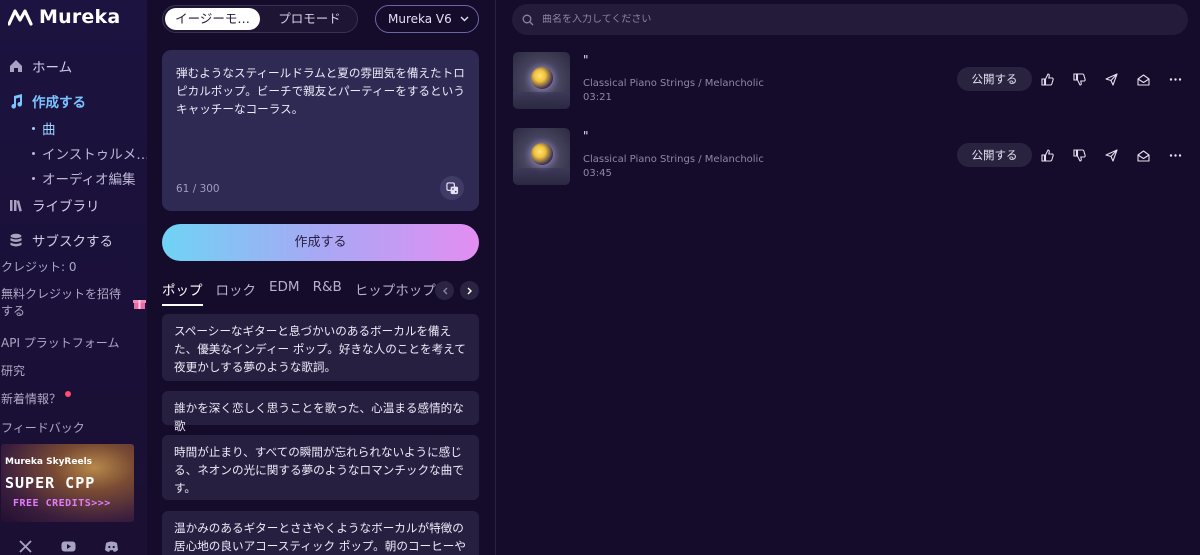  Describe the element at coordinates (68, 394) in the screenshot. I see `notification-dot` at that location.